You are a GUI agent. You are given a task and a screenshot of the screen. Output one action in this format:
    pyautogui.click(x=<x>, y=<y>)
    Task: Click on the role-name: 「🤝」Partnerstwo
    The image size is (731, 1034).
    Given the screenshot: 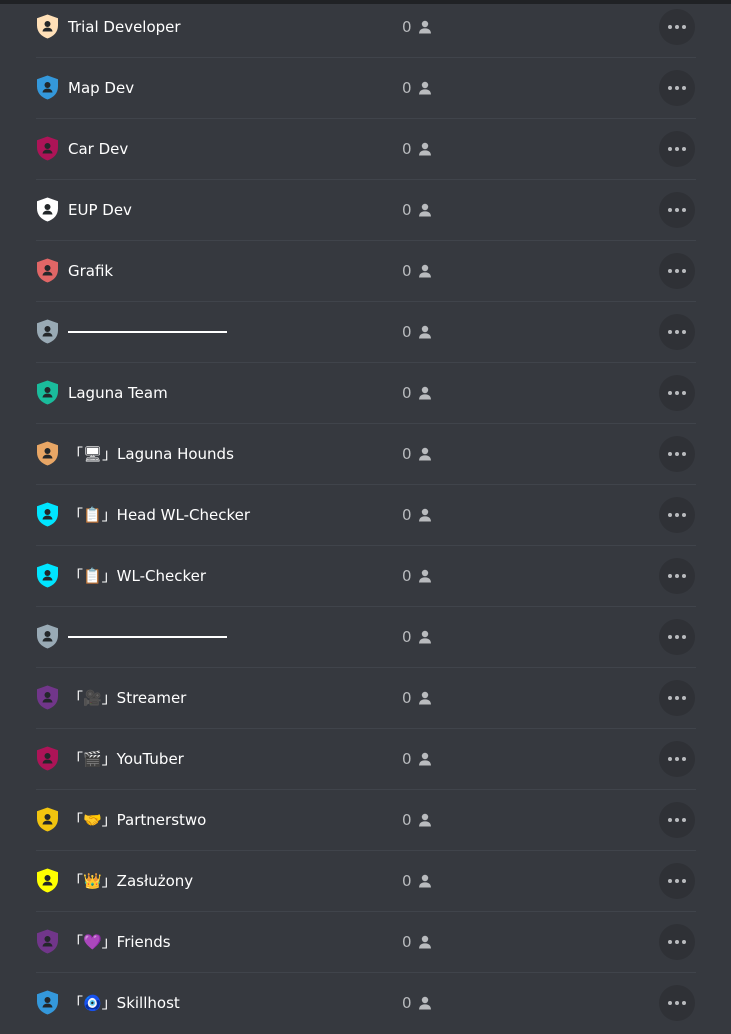 What is the action you would take?
    pyautogui.click(x=137, y=820)
    